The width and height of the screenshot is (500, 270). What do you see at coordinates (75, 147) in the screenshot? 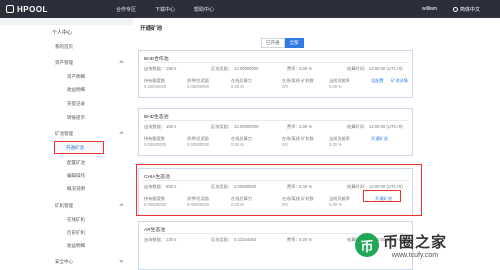
I see `sidebar-item-label: 开通矿池` at bounding box center [75, 147].